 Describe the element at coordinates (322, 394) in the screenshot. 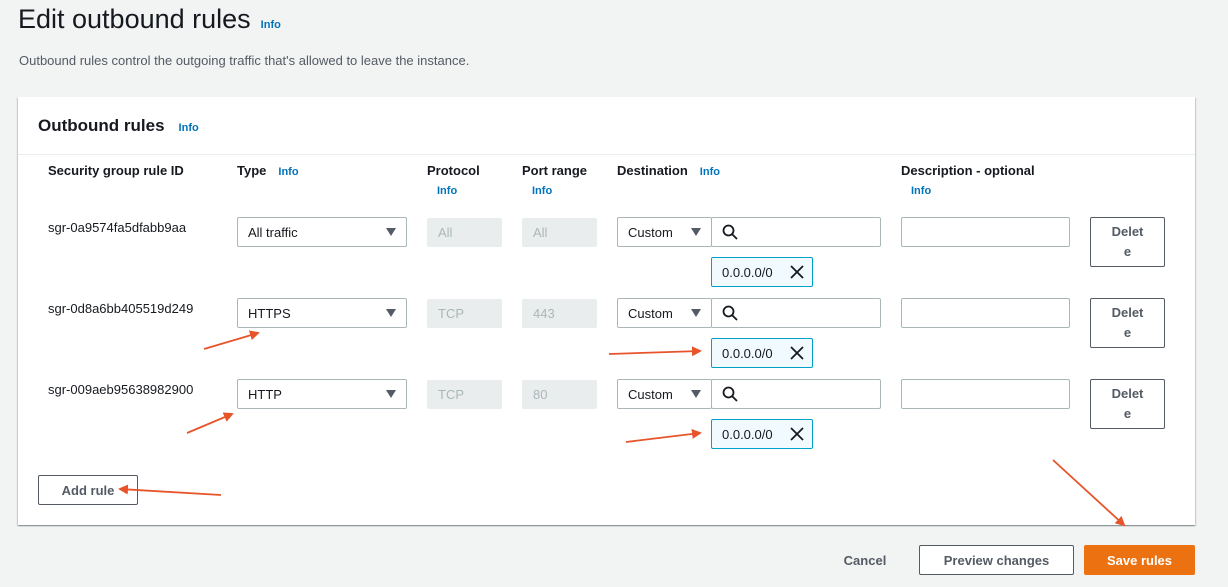

I see `type-select: HTTP` at that location.